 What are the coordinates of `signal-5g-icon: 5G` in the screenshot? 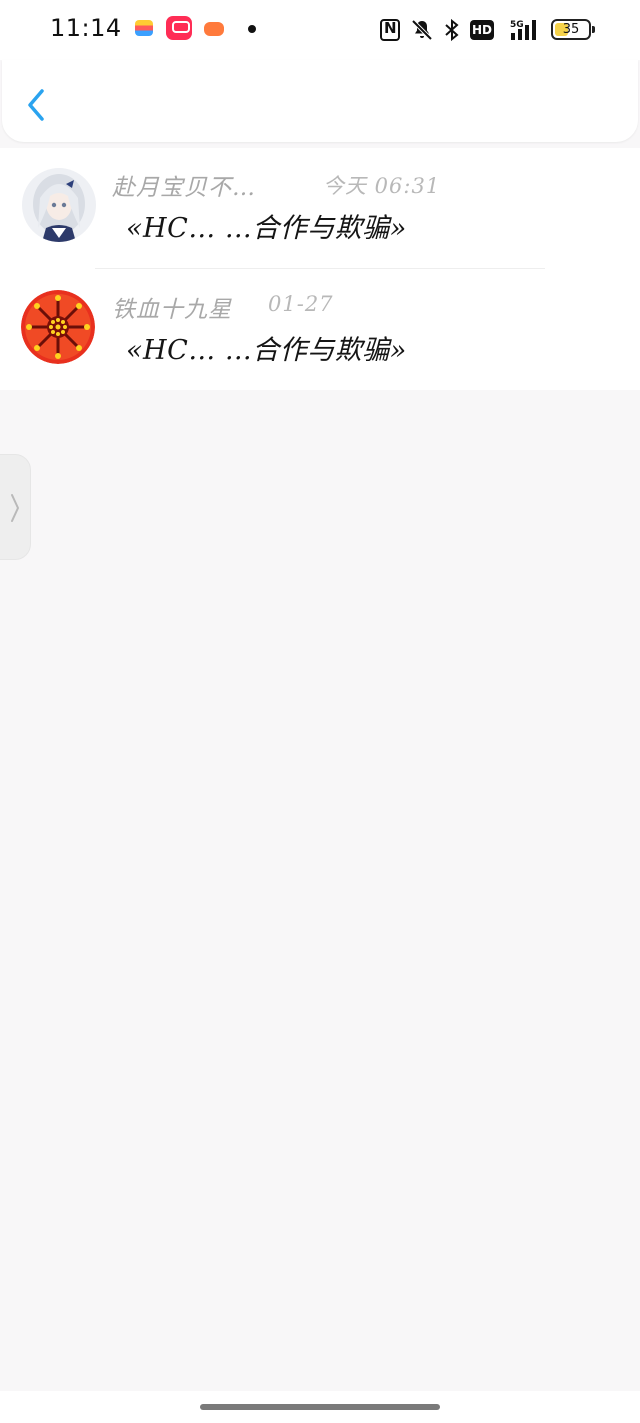 It's located at (523, 30).